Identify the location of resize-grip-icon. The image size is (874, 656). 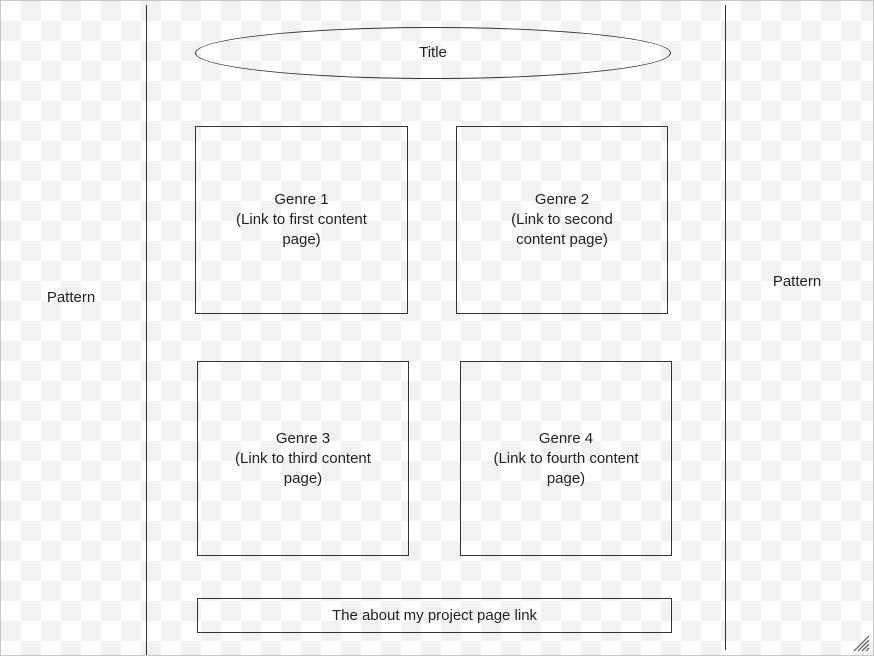
(860, 642).